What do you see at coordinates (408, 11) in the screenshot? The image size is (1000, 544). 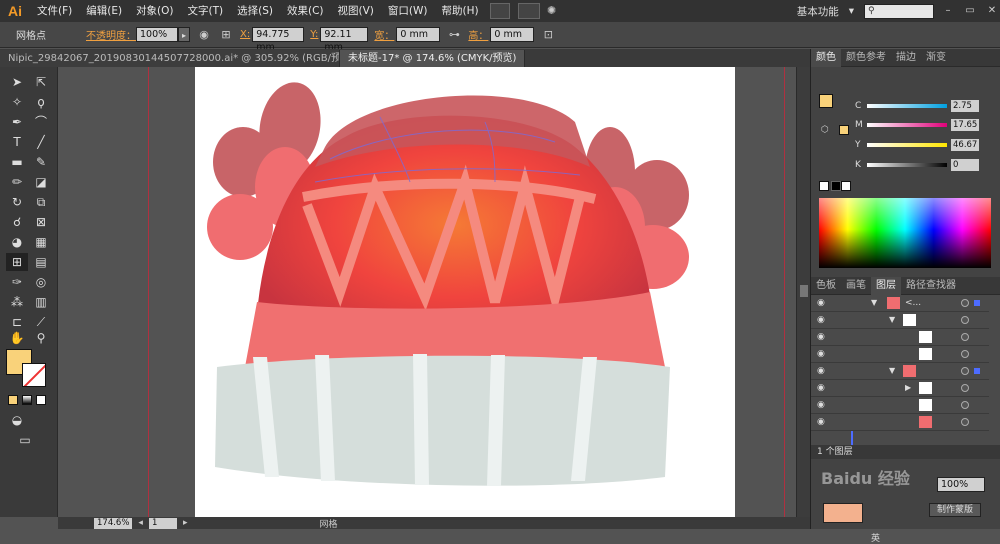 I see `menu-item-window: 窗口(W)` at bounding box center [408, 11].